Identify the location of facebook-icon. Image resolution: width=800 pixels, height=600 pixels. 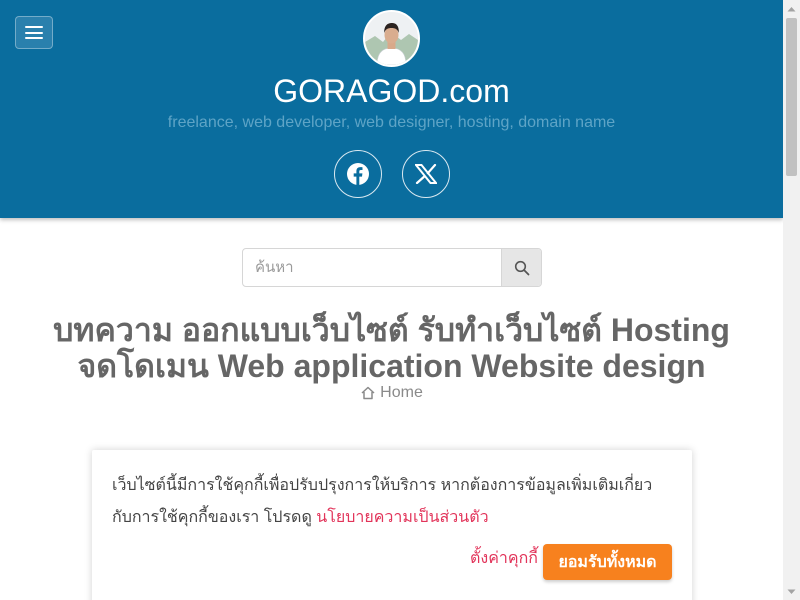
(358, 174).